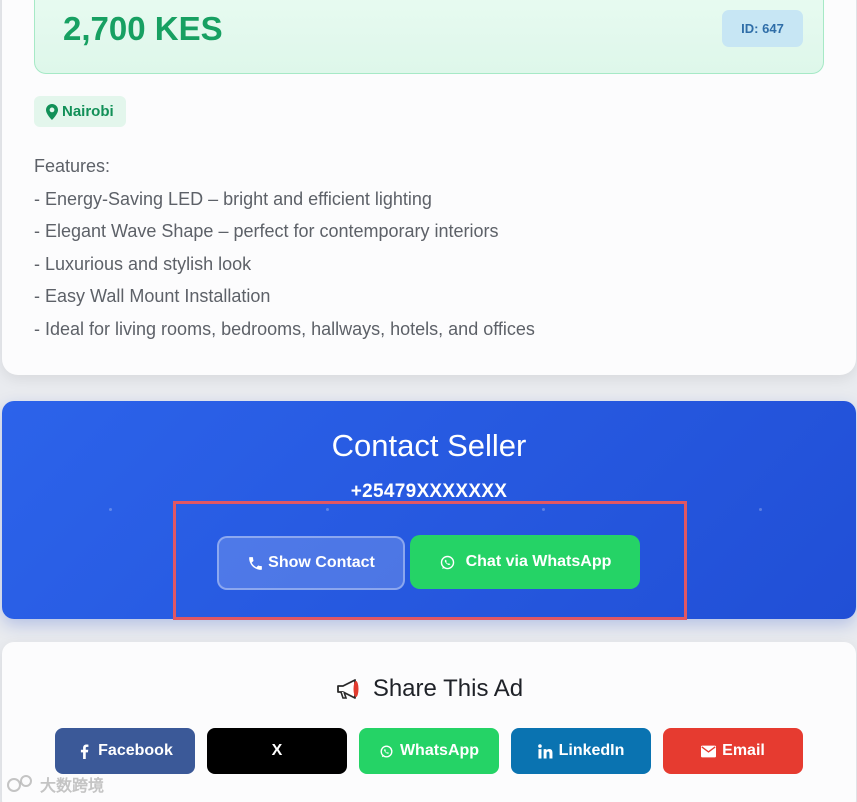 Image resolution: width=857 pixels, height=802 pixels. Describe the element at coordinates (538, 561) in the screenshot. I see `chat-whatsapp-label: Chat via WhatsApp` at that location.